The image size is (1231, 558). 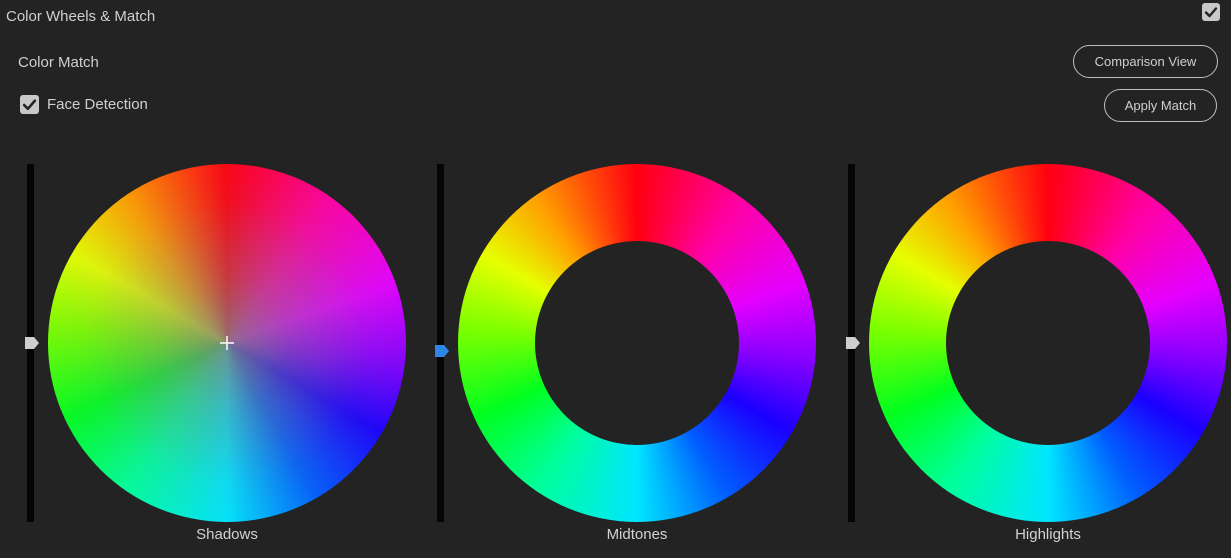 I want to click on face-detection-checkbox, so click(x=29, y=104).